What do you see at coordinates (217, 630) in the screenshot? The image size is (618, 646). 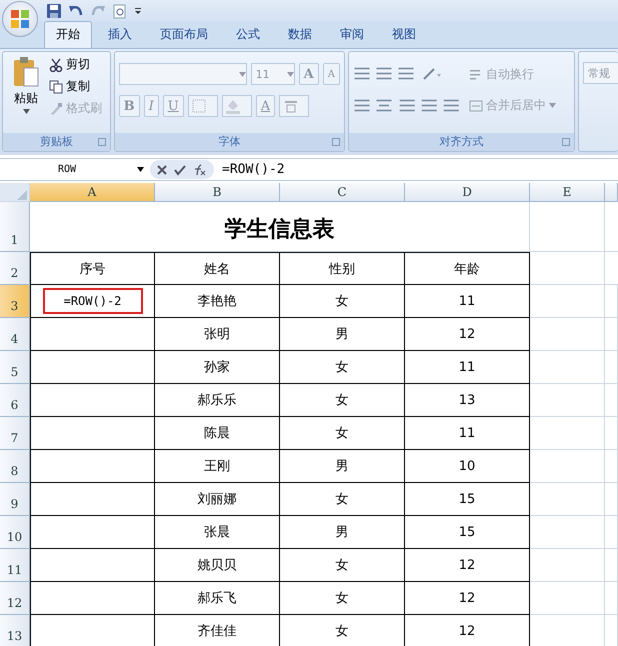 I see `table-cell: 齐佳佳` at bounding box center [217, 630].